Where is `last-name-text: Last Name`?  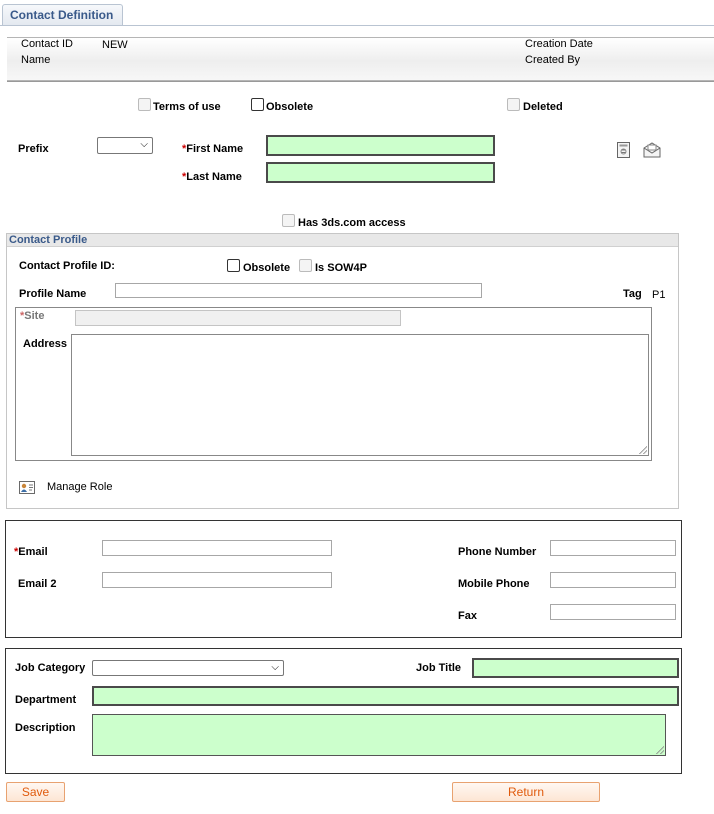 last-name-text: Last Name is located at coordinates (214, 177).